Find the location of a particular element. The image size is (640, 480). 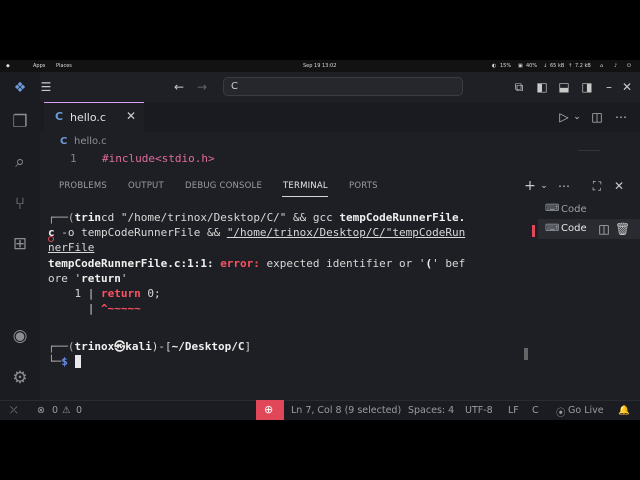

zoom-button: ⊕ is located at coordinates (270, 410).